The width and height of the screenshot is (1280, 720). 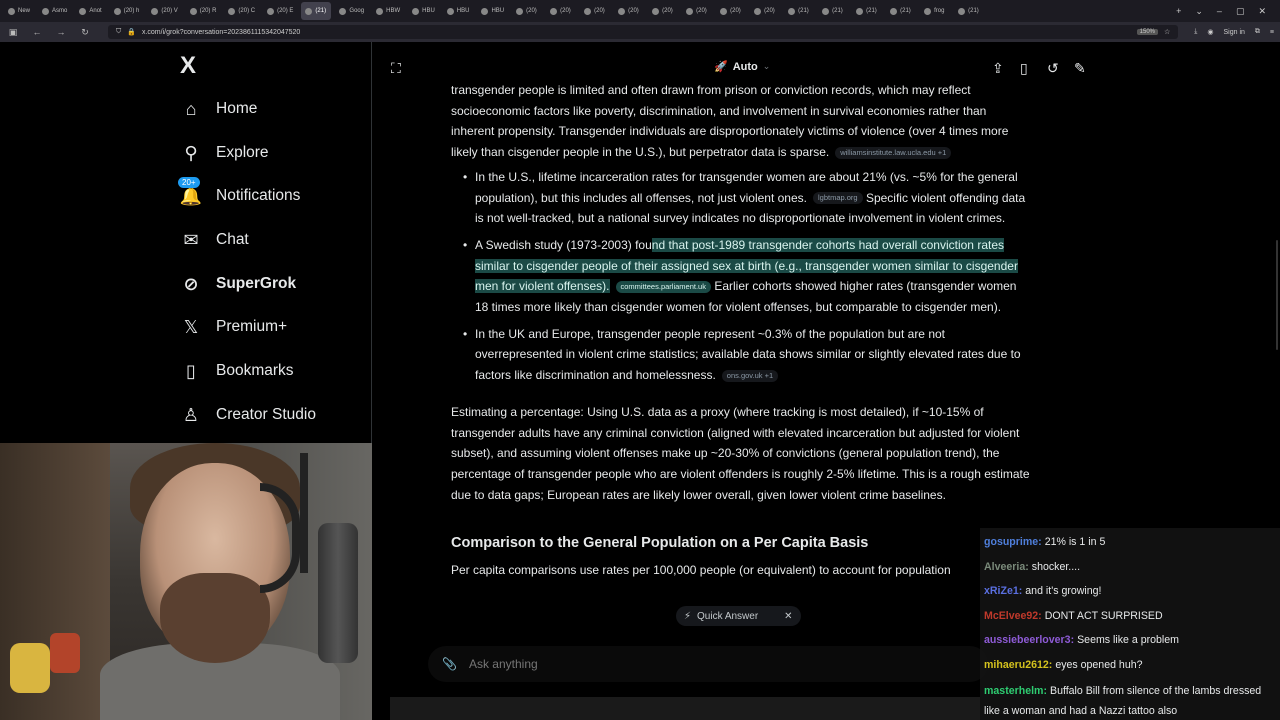 I want to click on bottom-strip, so click(x=685, y=708).